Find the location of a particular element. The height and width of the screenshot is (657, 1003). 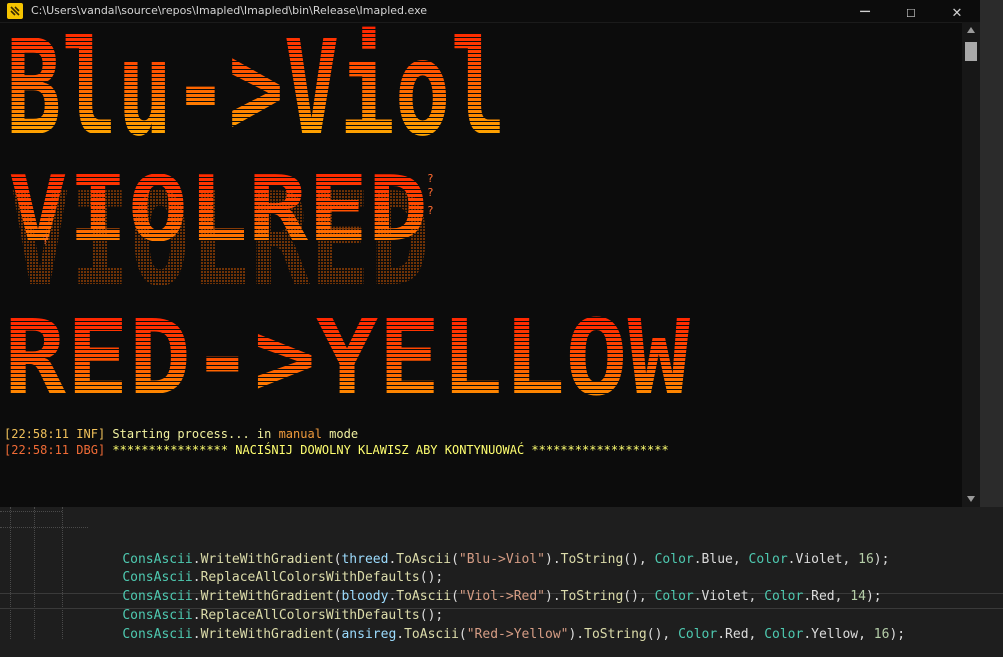

triangle-up-icon is located at coordinates (971, 30).